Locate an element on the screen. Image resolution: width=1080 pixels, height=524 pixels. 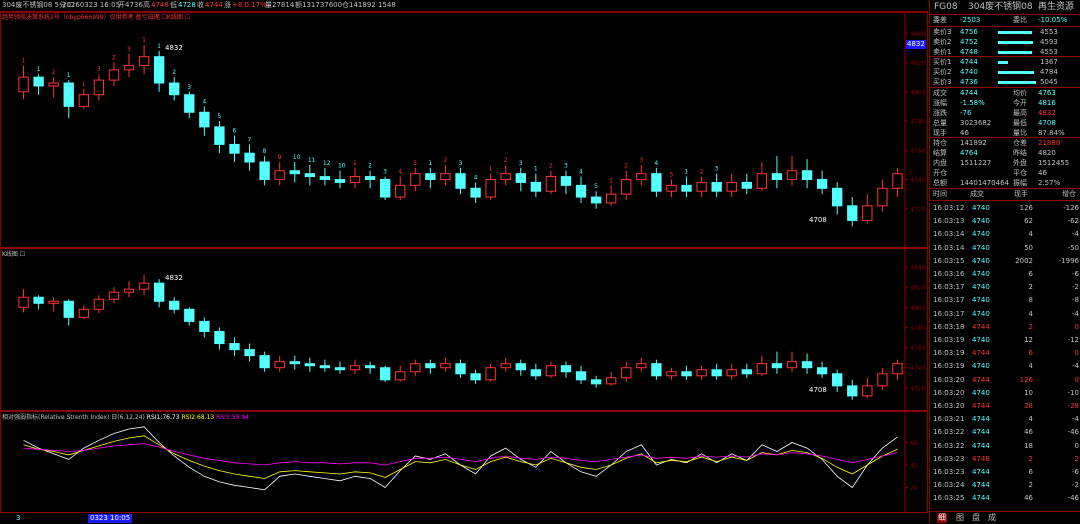
rsi2-line is located at coordinates (460, 457).